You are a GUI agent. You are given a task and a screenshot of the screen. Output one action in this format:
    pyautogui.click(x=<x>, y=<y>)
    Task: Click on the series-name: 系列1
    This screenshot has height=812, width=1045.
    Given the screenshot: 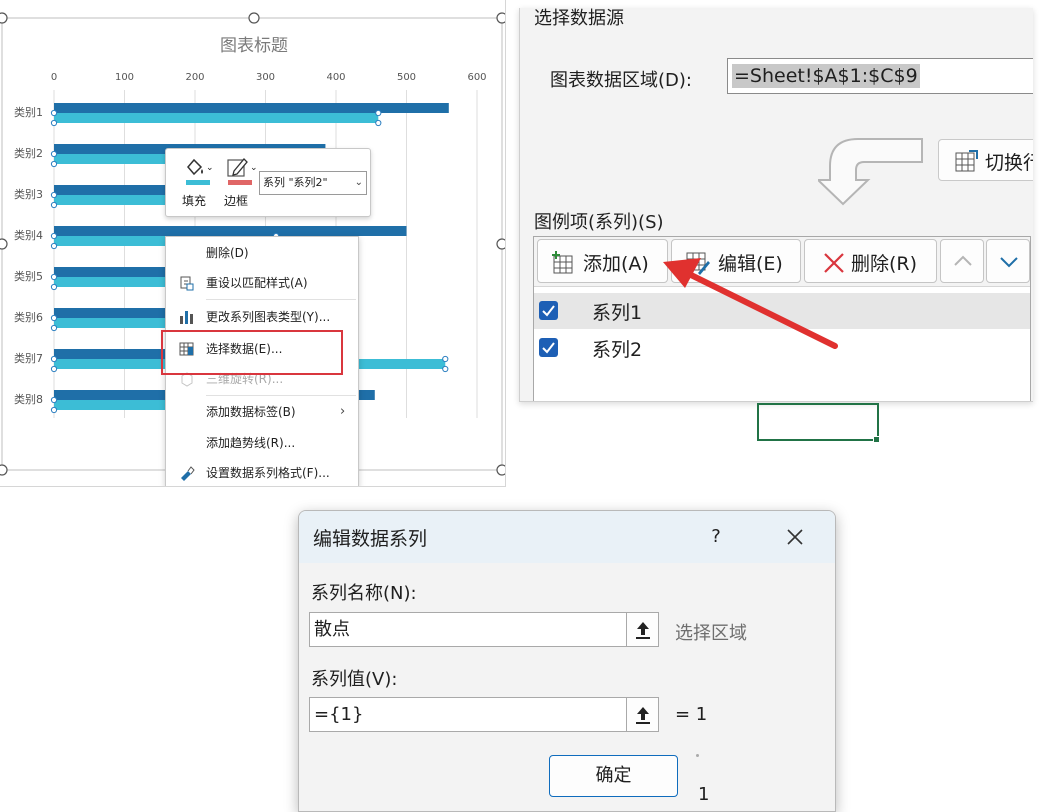 What is the action you would take?
    pyautogui.click(x=617, y=313)
    